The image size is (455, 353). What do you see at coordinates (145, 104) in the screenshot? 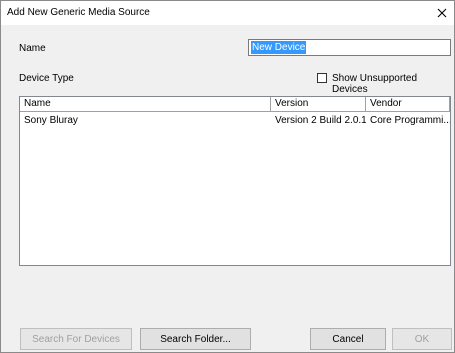
I see `column-header-name: Name` at bounding box center [145, 104].